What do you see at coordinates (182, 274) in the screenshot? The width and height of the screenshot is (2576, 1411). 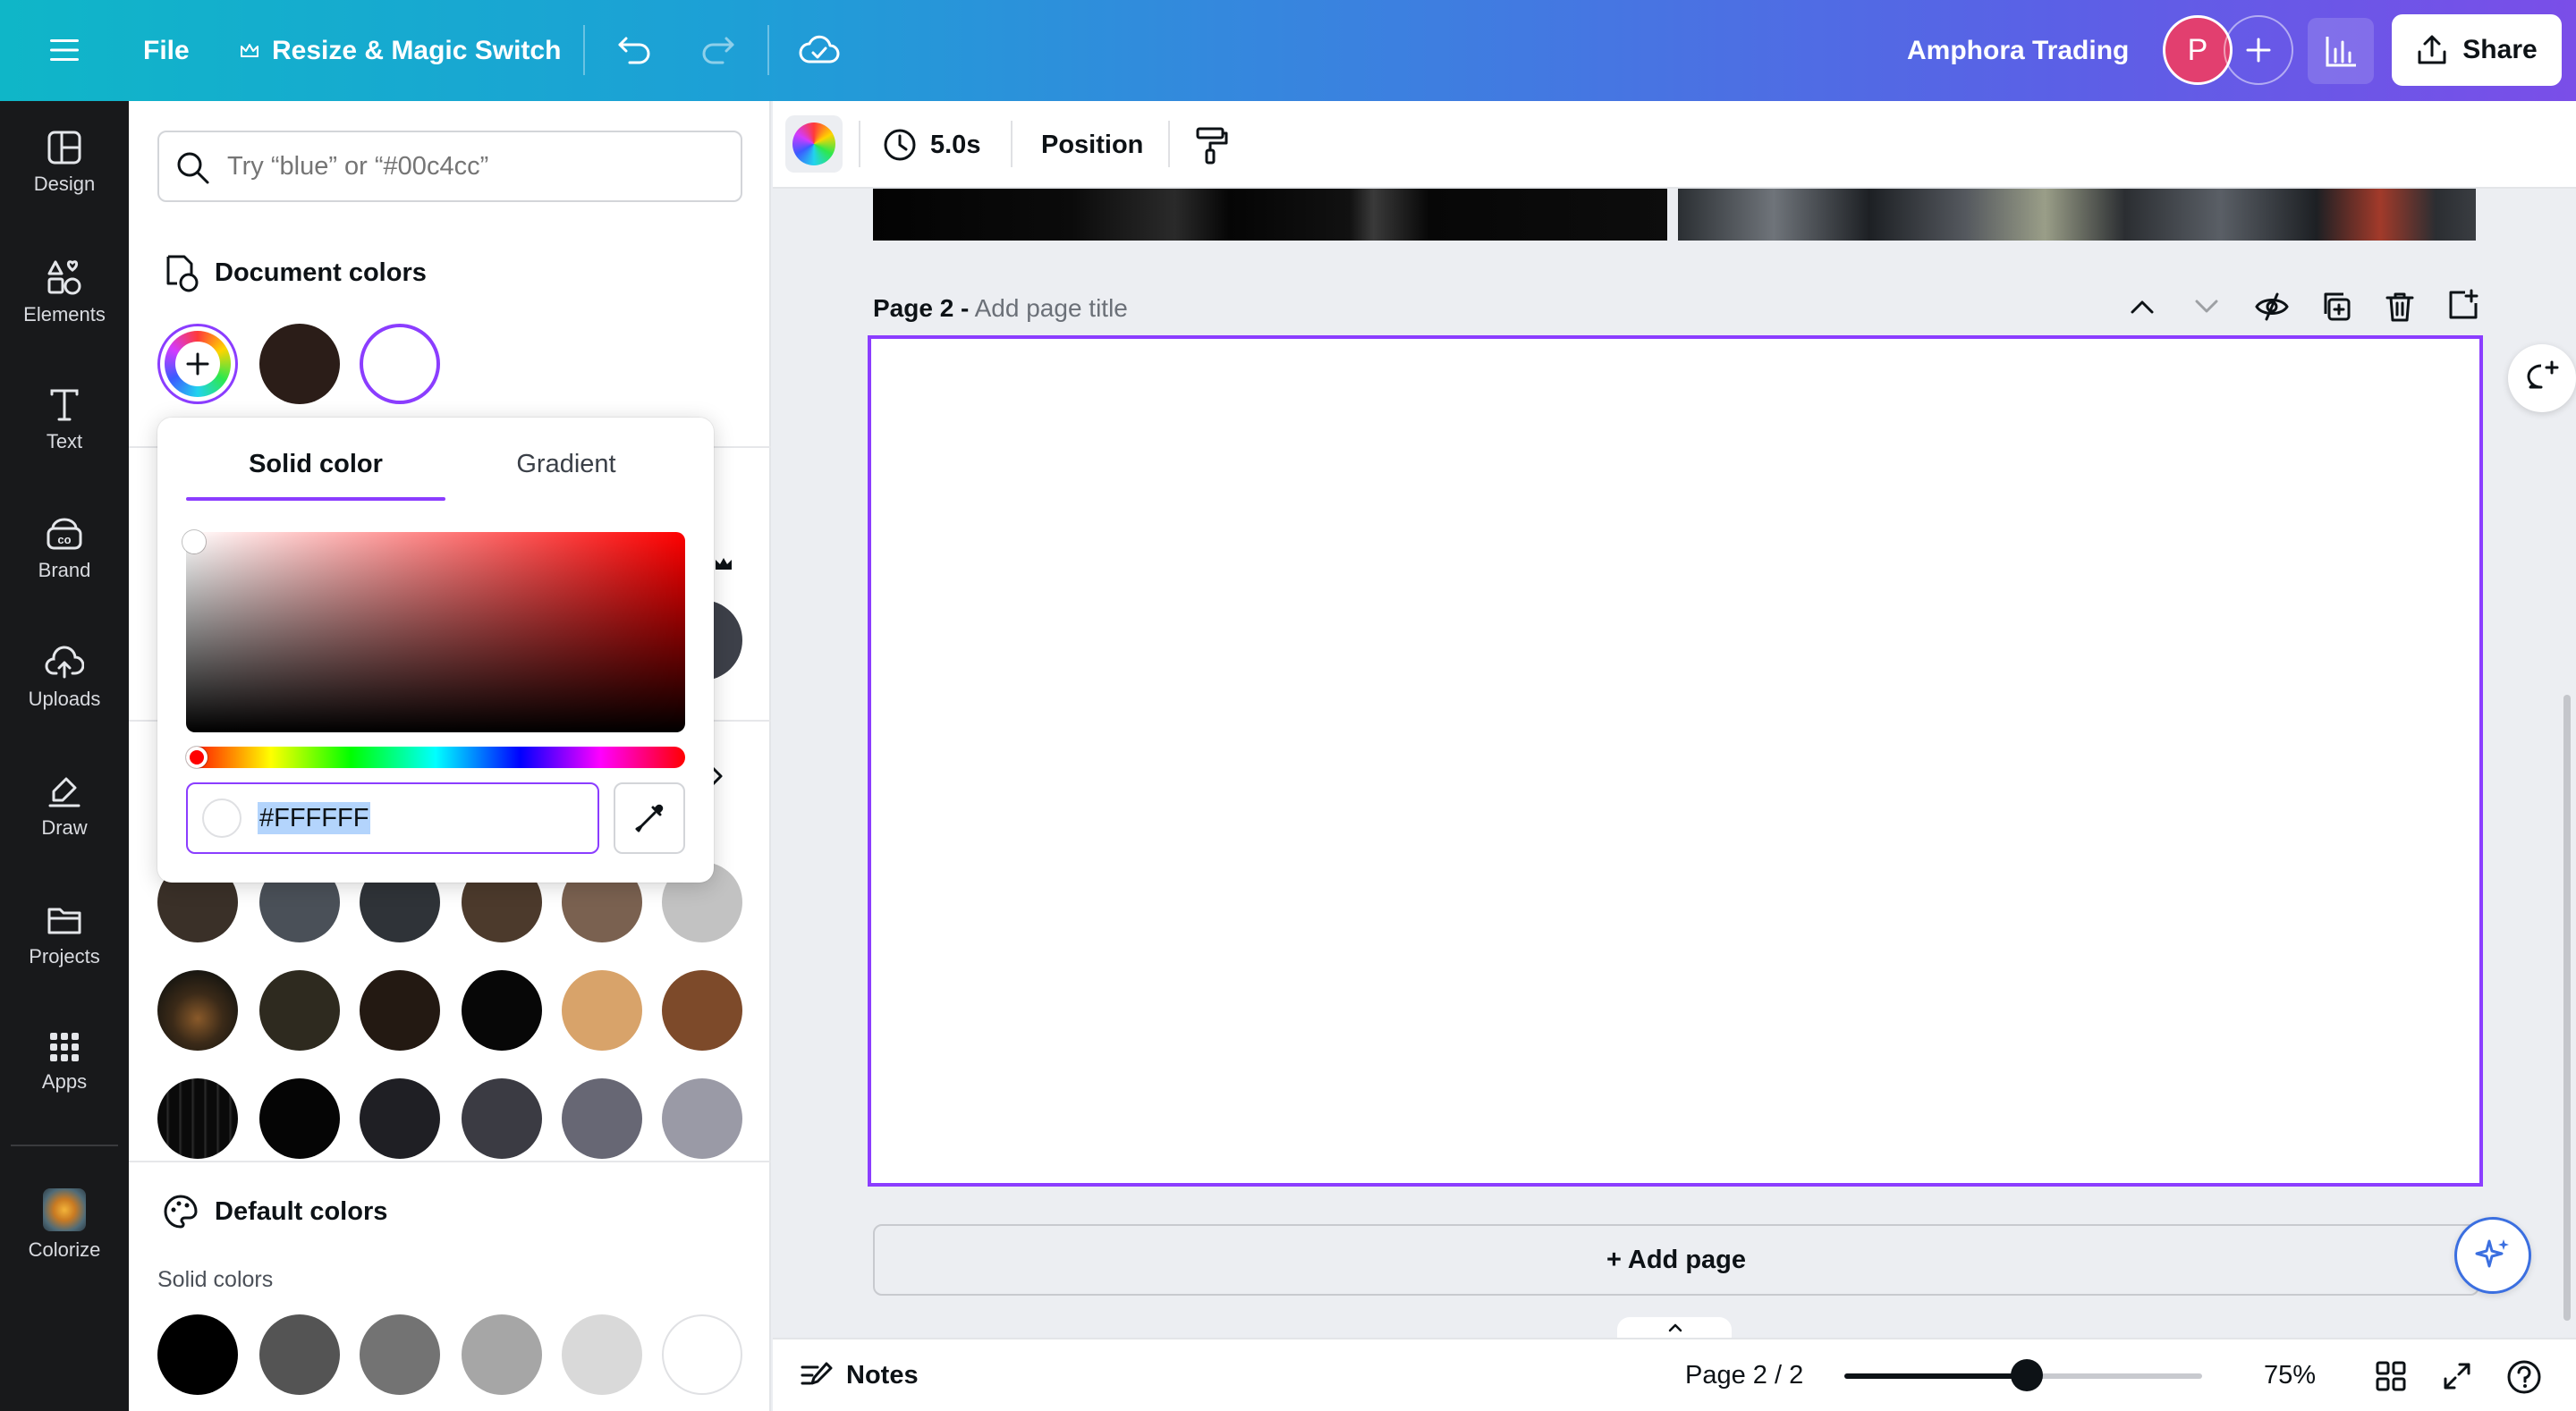 I see `document-palette-icon` at bounding box center [182, 274].